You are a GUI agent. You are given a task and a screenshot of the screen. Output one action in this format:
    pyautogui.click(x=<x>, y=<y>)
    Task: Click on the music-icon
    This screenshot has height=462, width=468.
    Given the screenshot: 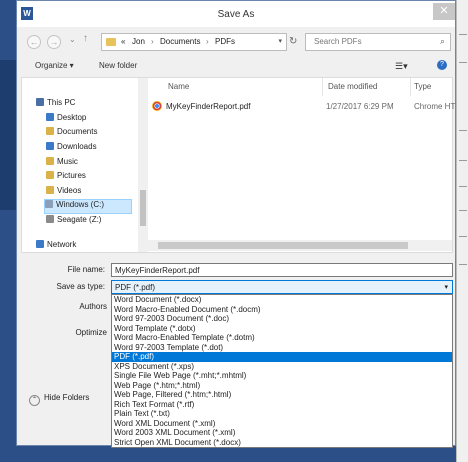 What is the action you would take?
    pyautogui.click(x=50, y=161)
    